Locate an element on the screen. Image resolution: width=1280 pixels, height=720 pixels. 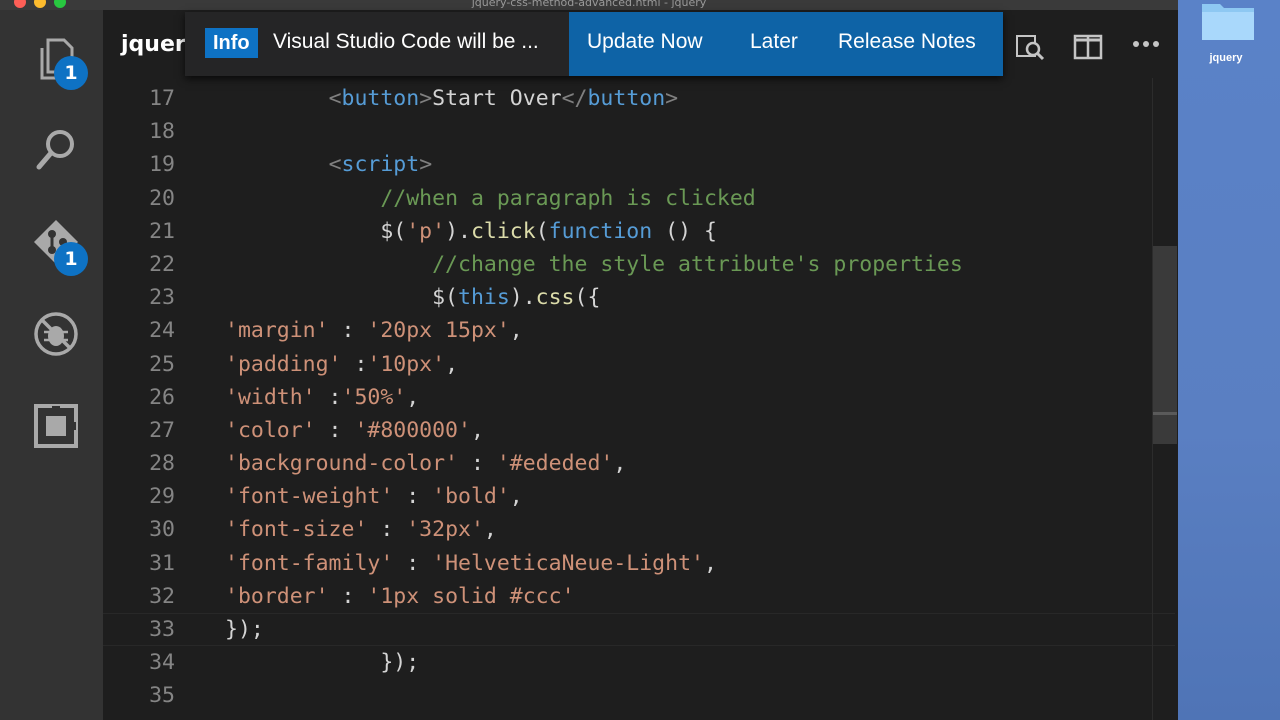
code-token: Start Over is located at coordinates (497, 98).